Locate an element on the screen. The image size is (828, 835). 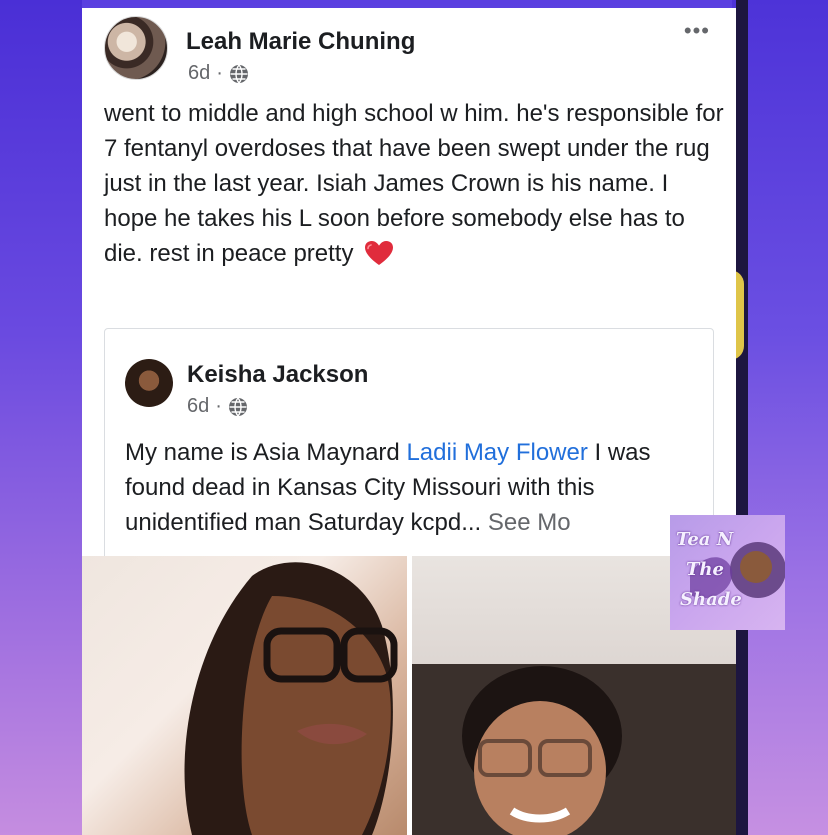
post-time: 6d is located at coordinates (199, 73).